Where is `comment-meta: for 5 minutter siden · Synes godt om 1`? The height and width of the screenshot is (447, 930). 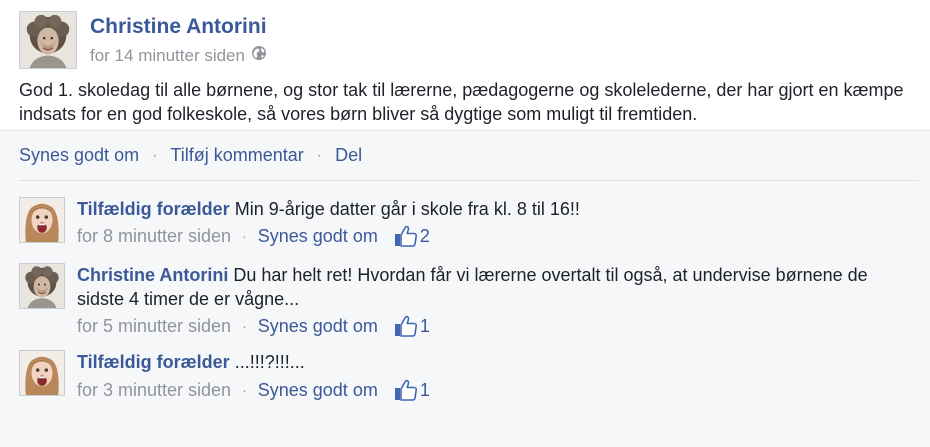
comment-meta: for 5 minutter siden · Synes godt om 1 is located at coordinates (253, 326).